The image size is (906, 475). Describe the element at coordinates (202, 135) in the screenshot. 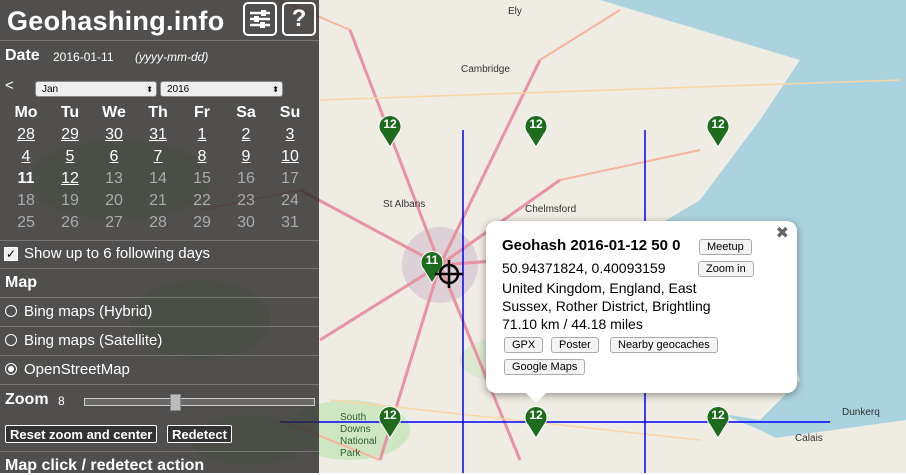

I see `calendar-day: 1` at that location.